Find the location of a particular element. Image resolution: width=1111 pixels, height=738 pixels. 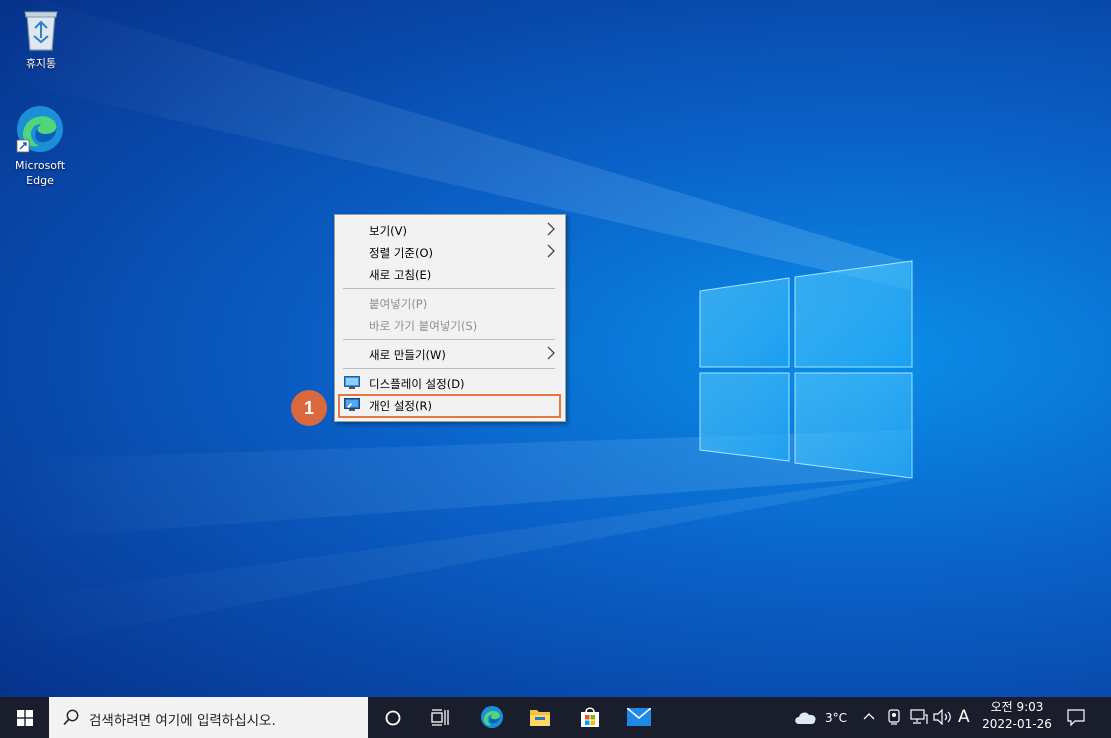

step-badge: 1 is located at coordinates (309, 408).